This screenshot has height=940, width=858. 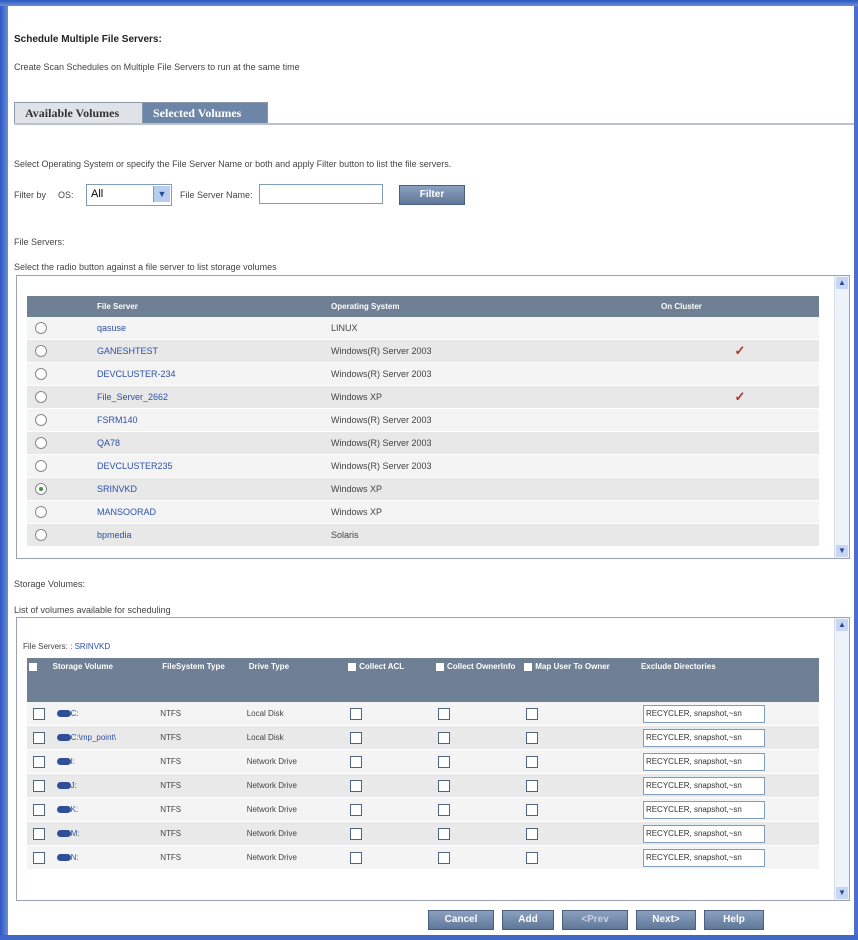 I want to click on file-server-link: QA78, so click(x=108, y=443).